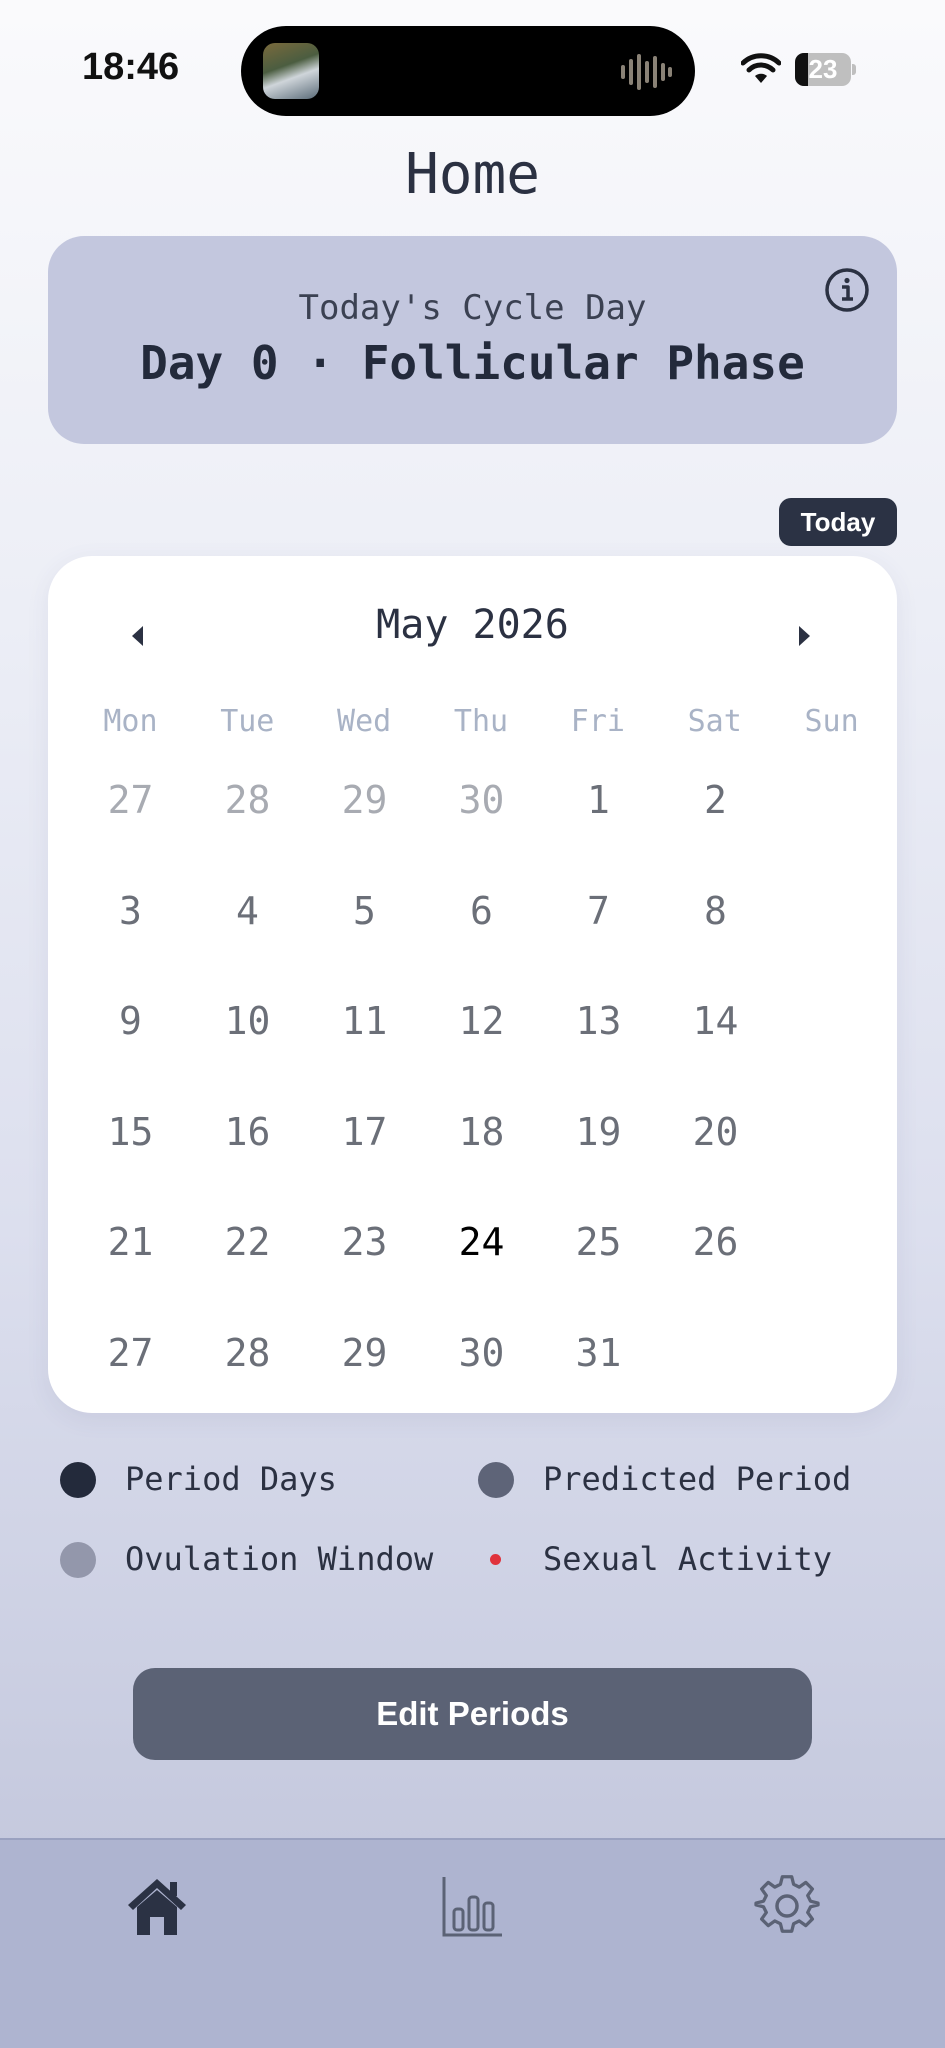 The width and height of the screenshot is (945, 2048). Describe the element at coordinates (761, 68) in the screenshot. I see `wifi-icon` at that location.